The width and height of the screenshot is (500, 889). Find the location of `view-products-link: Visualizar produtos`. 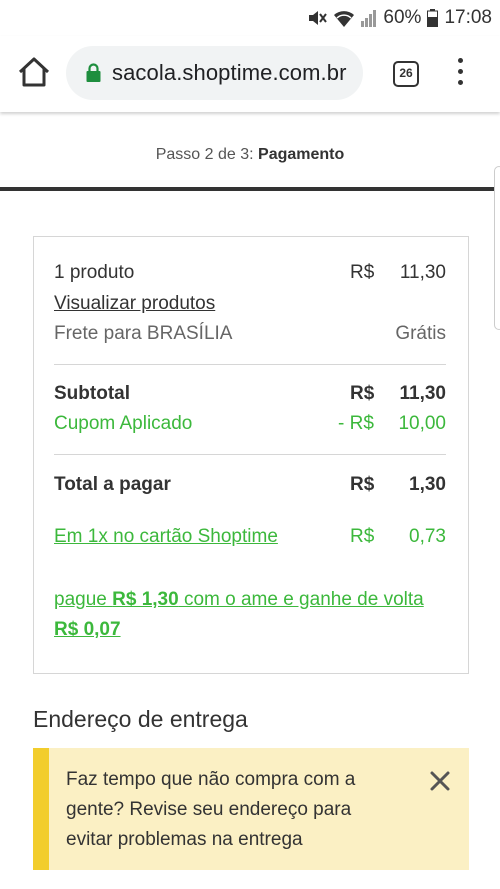

view-products-link: Visualizar produtos is located at coordinates (134, 304).